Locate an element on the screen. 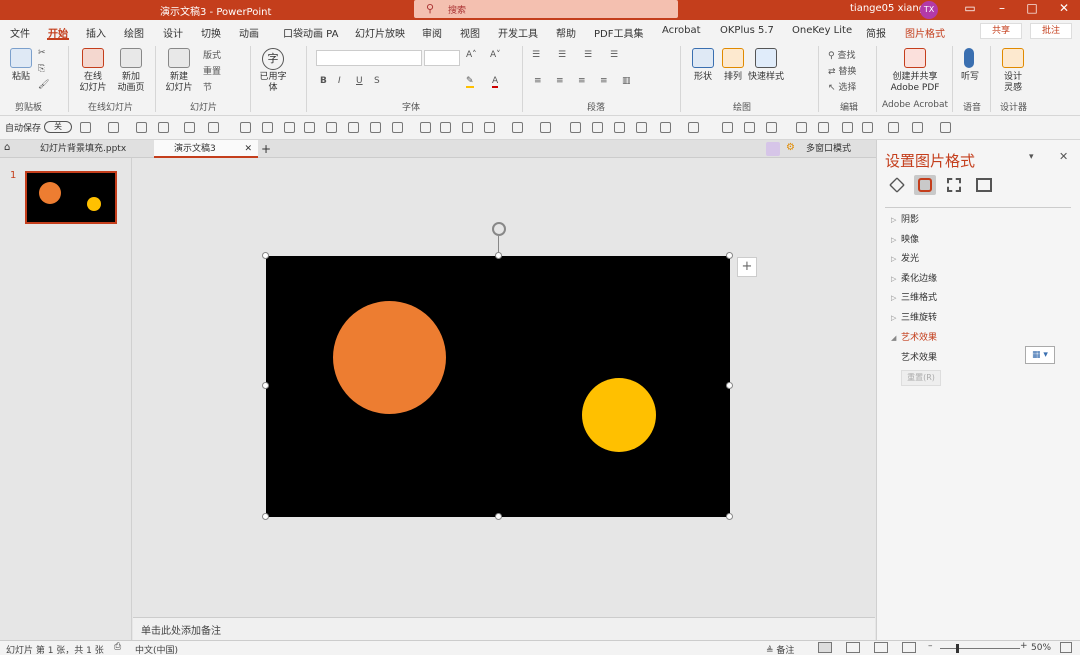 The height and width of the screenshot is (655, 1080). user-name: tiange05 xiang is located at coordinates (887, 8).